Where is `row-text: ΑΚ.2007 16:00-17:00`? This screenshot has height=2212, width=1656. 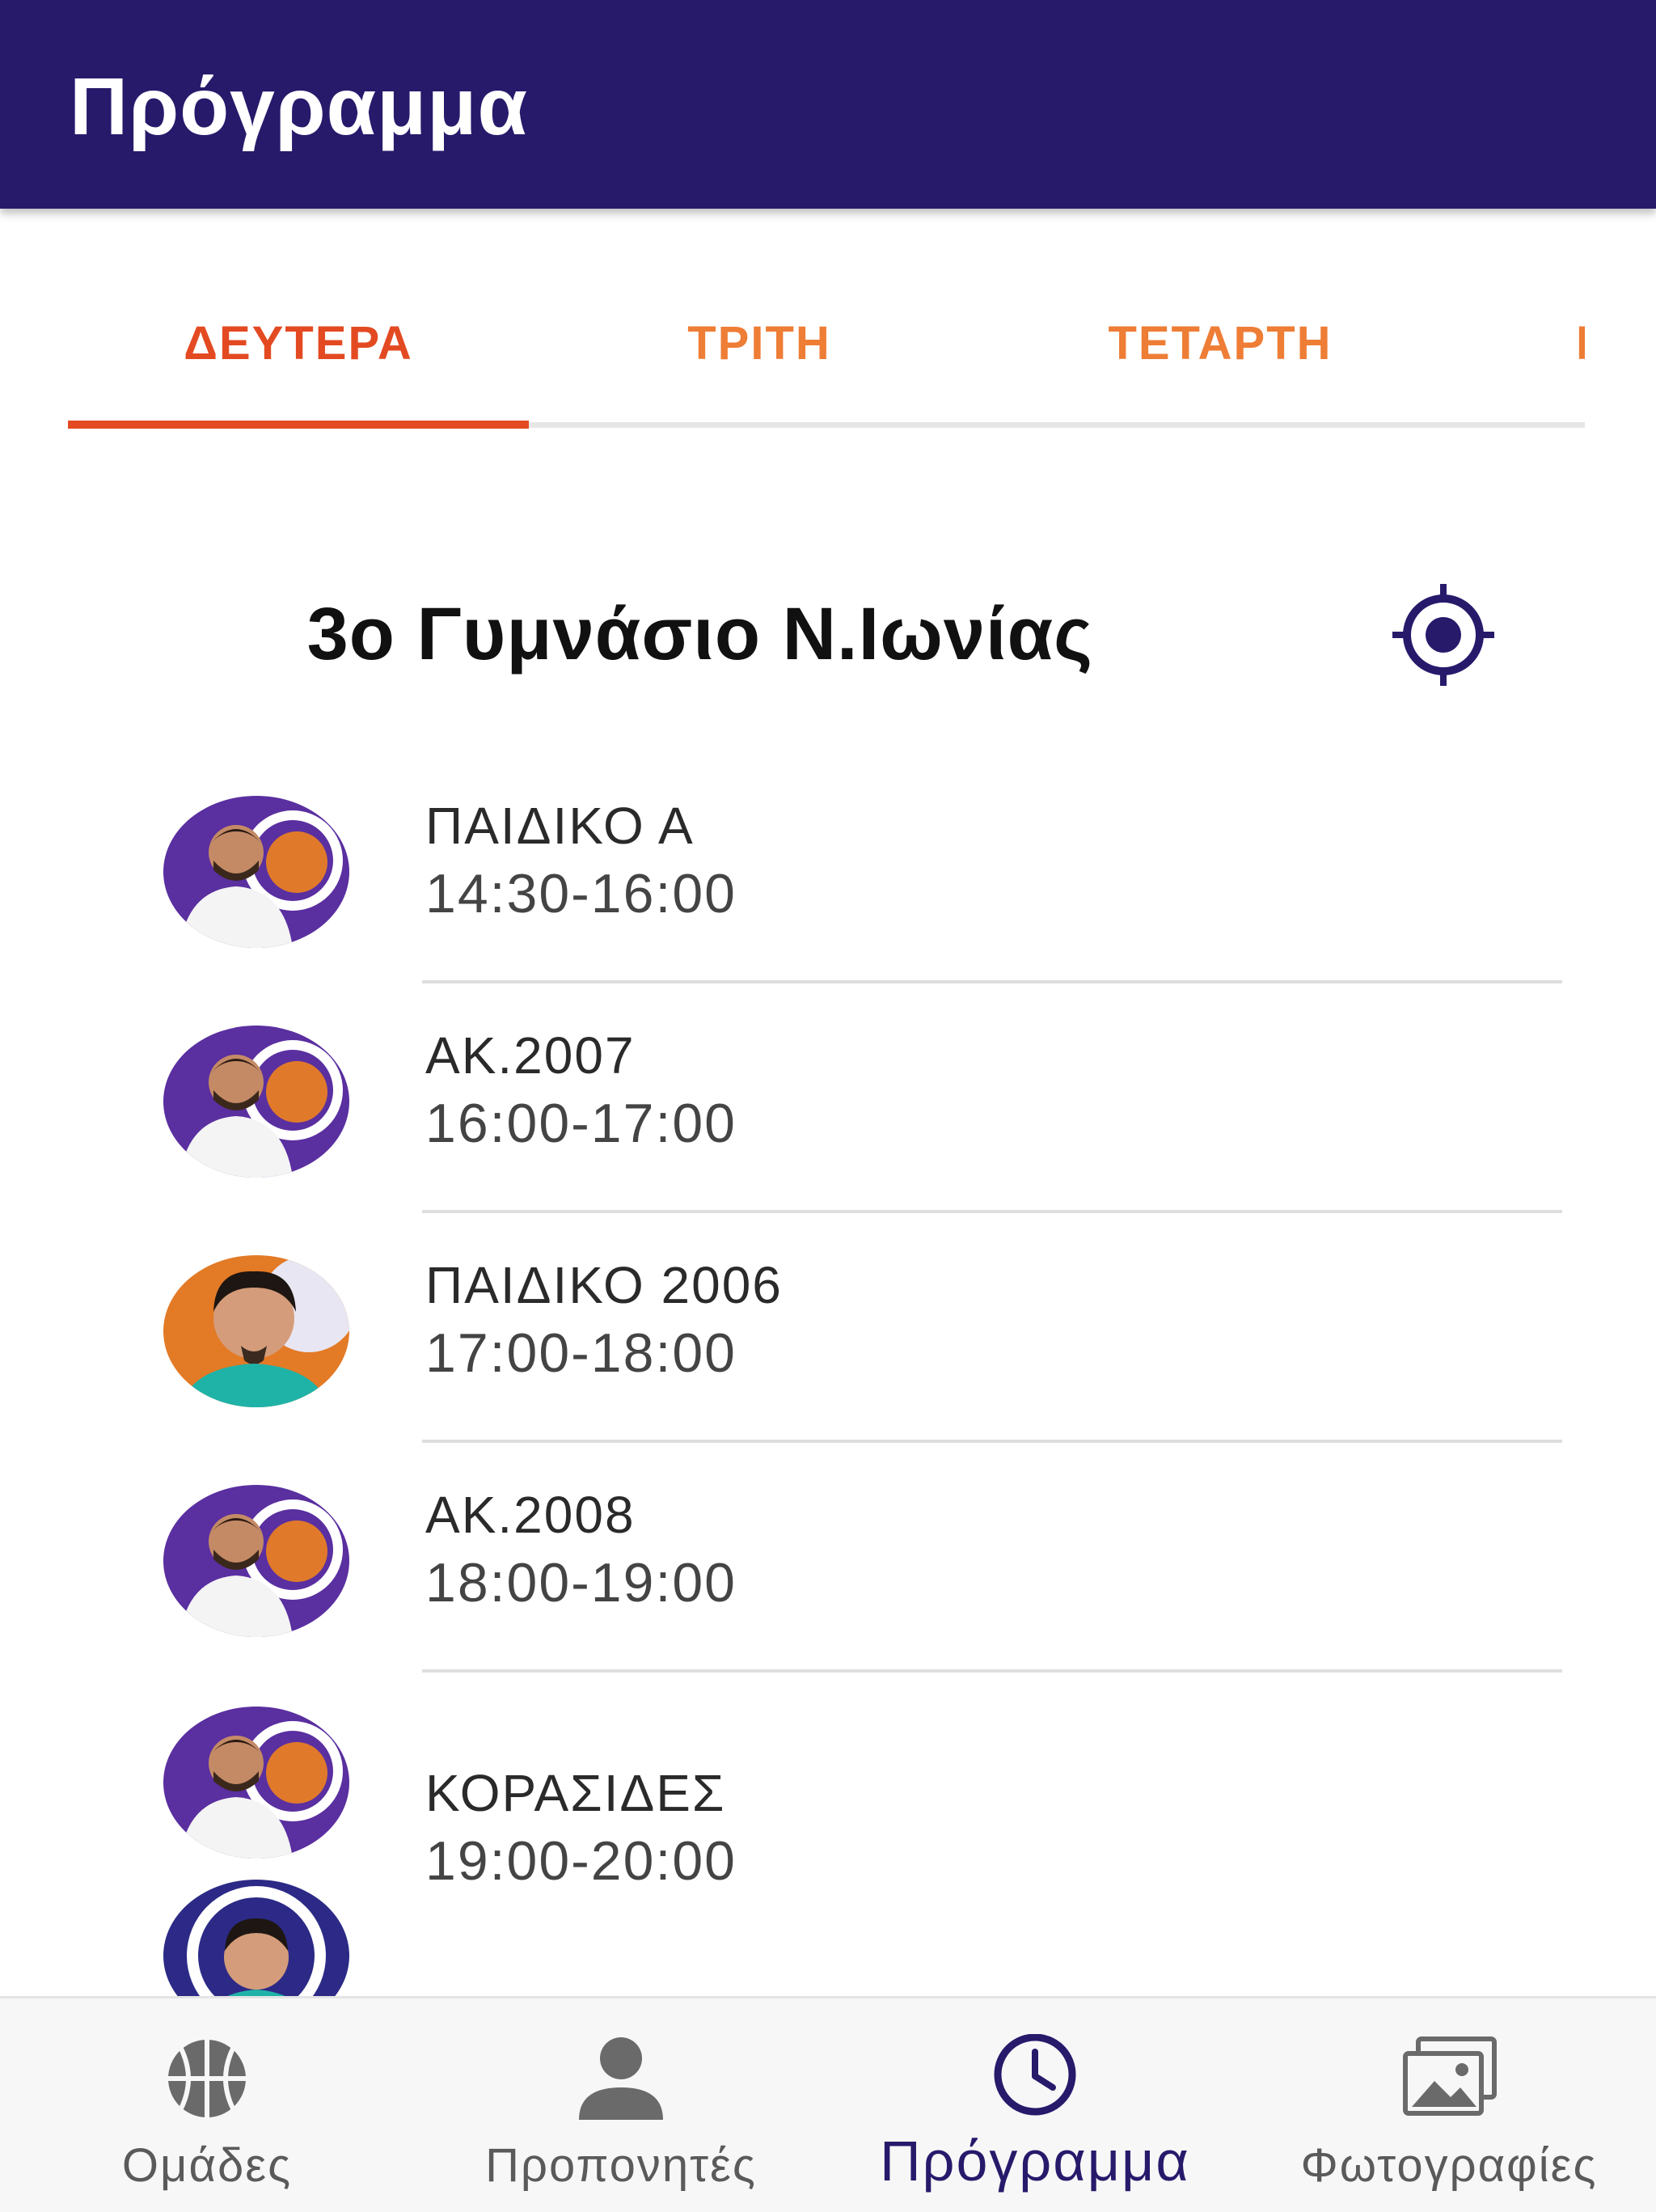 row-text: ΑΚ.2007 16:00-17:00 is located at coordinates (581, 1090).